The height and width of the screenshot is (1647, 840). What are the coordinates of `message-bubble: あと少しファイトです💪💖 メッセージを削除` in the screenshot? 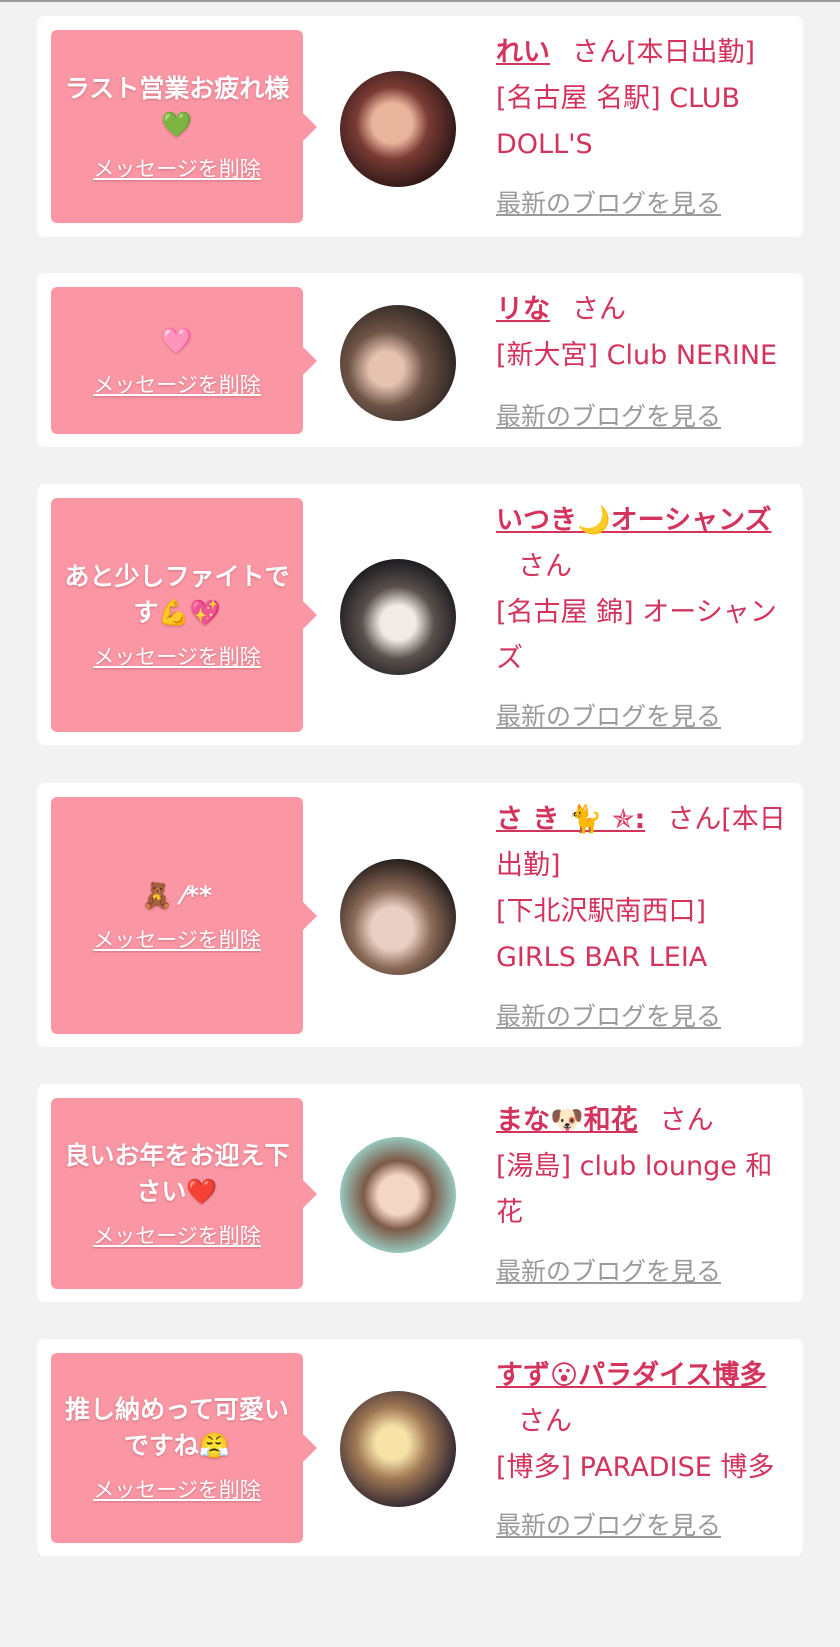 It's located at (184, 615).